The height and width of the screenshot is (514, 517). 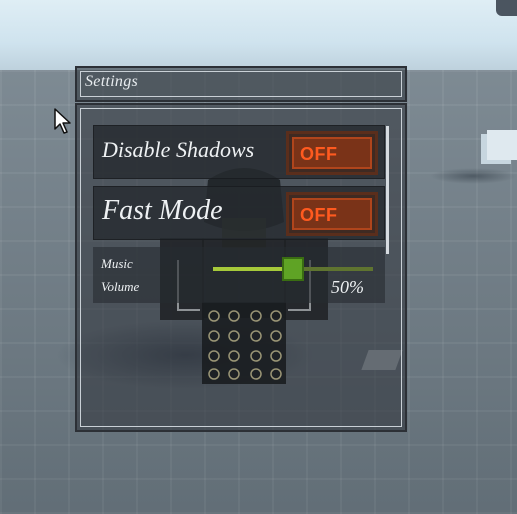 I want to click on music-volume-slider, so click(x=293, y=269).